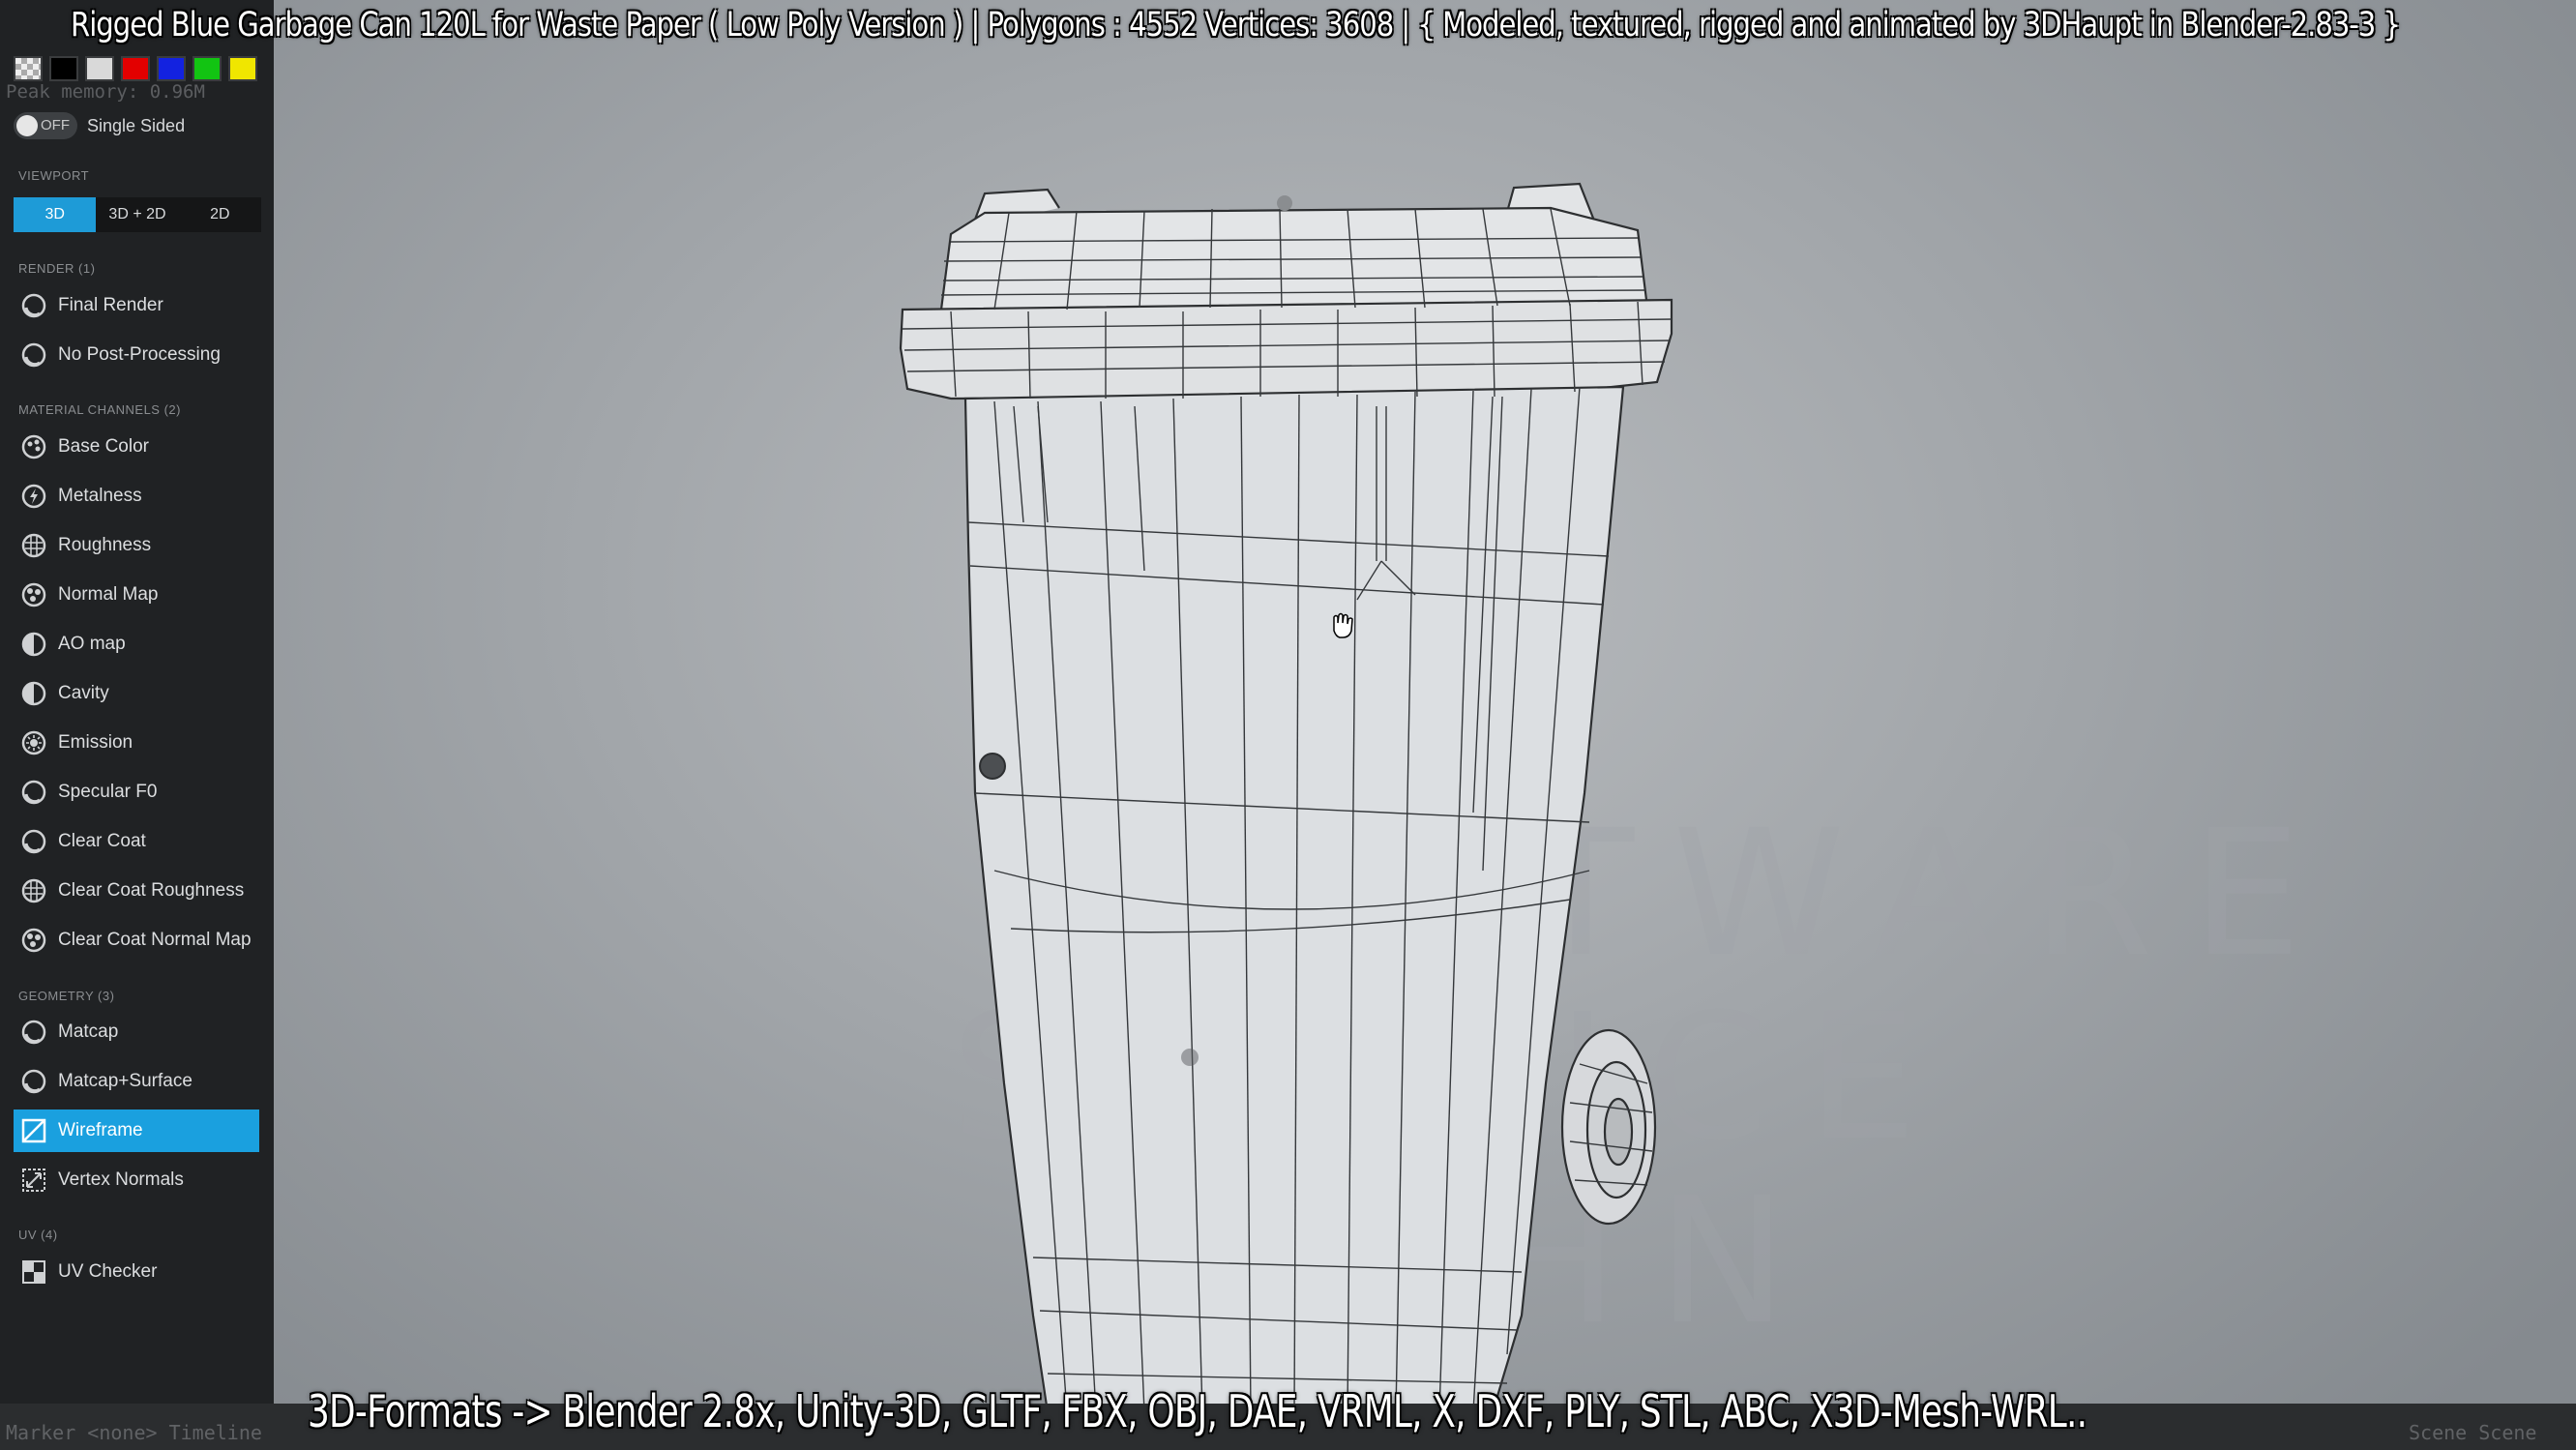  I want to click on menu-metalness: Metalness, so click(136, 497).